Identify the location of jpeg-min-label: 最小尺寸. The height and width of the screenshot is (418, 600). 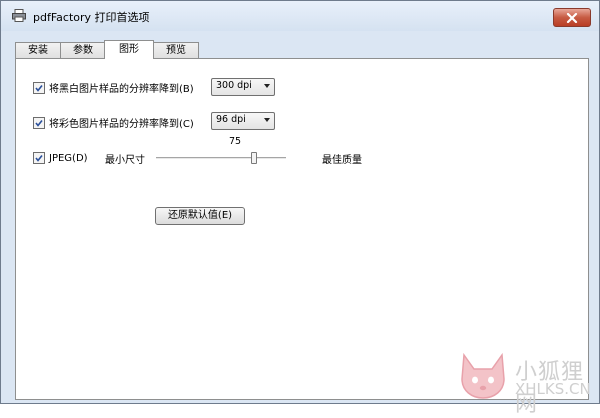
(125, 160).